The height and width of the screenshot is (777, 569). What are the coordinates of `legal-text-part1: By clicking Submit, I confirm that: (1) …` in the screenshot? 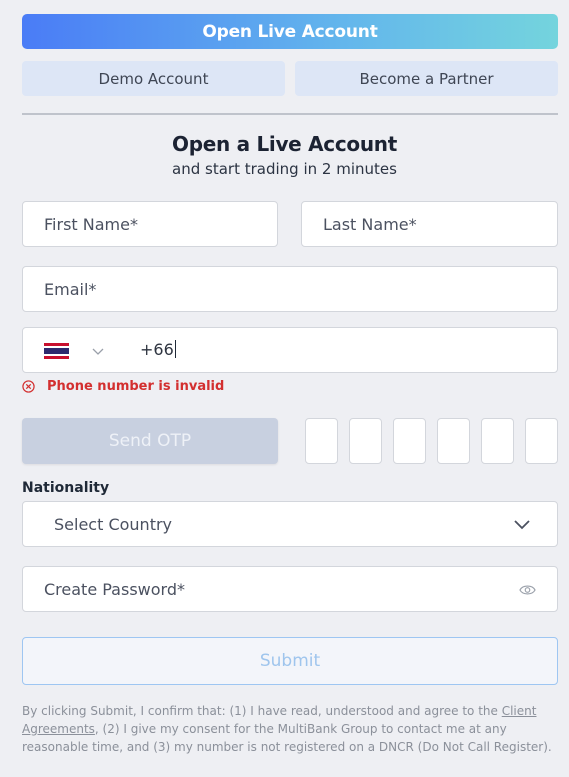 It's located at (262, 711).